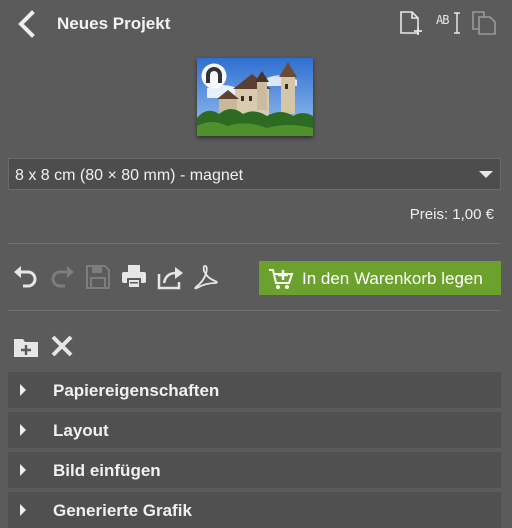 This screenshot has height=528, width=512. What do you see at coordinates (114, 23) in the screenshot?
I see `page-title: Neues Projekt` at bounding box center [114, 23].